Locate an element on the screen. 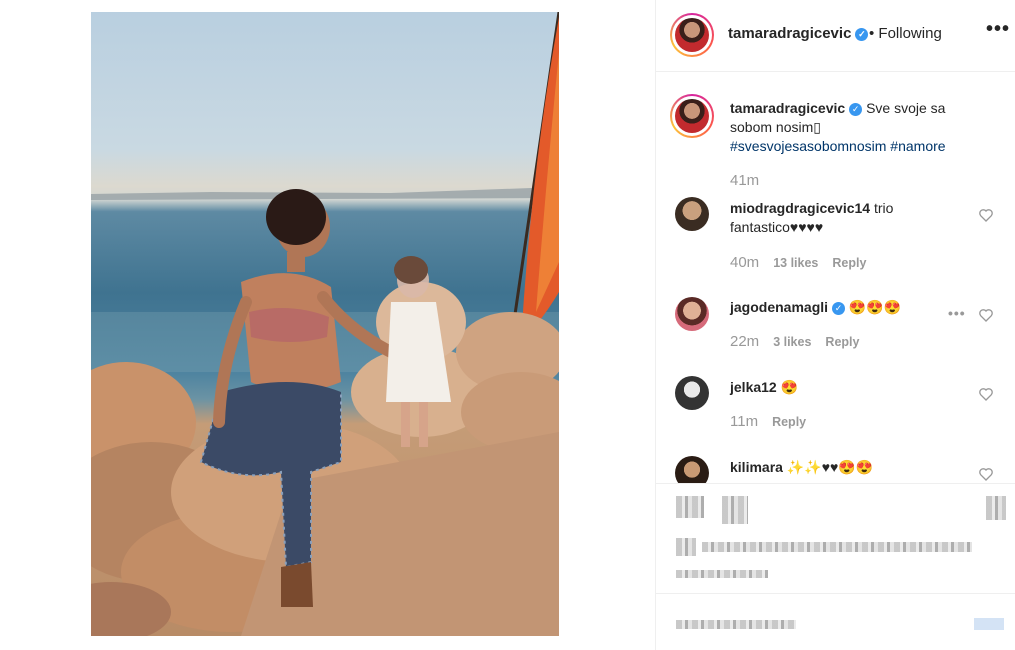 Image resolution: width=1015 pixels, height=650 pixels. comment-text: 😍😍😍 is located at coordinates (875, 307).